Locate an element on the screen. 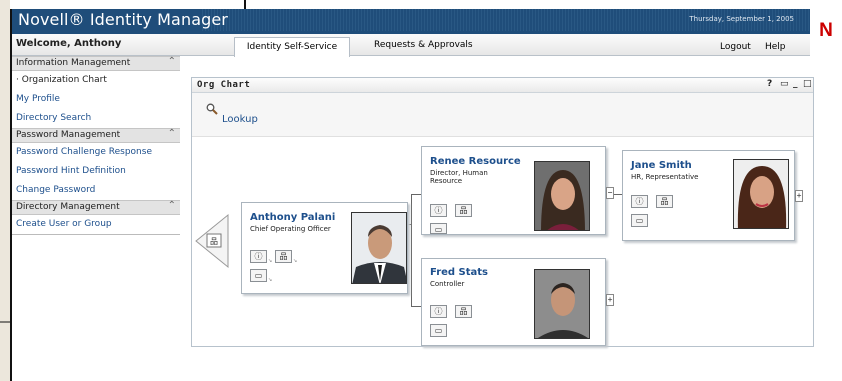 The width and height of the screenshot is (842, 381). section-password-management: Password Management ⌃ is located at coordinates (96, 135).